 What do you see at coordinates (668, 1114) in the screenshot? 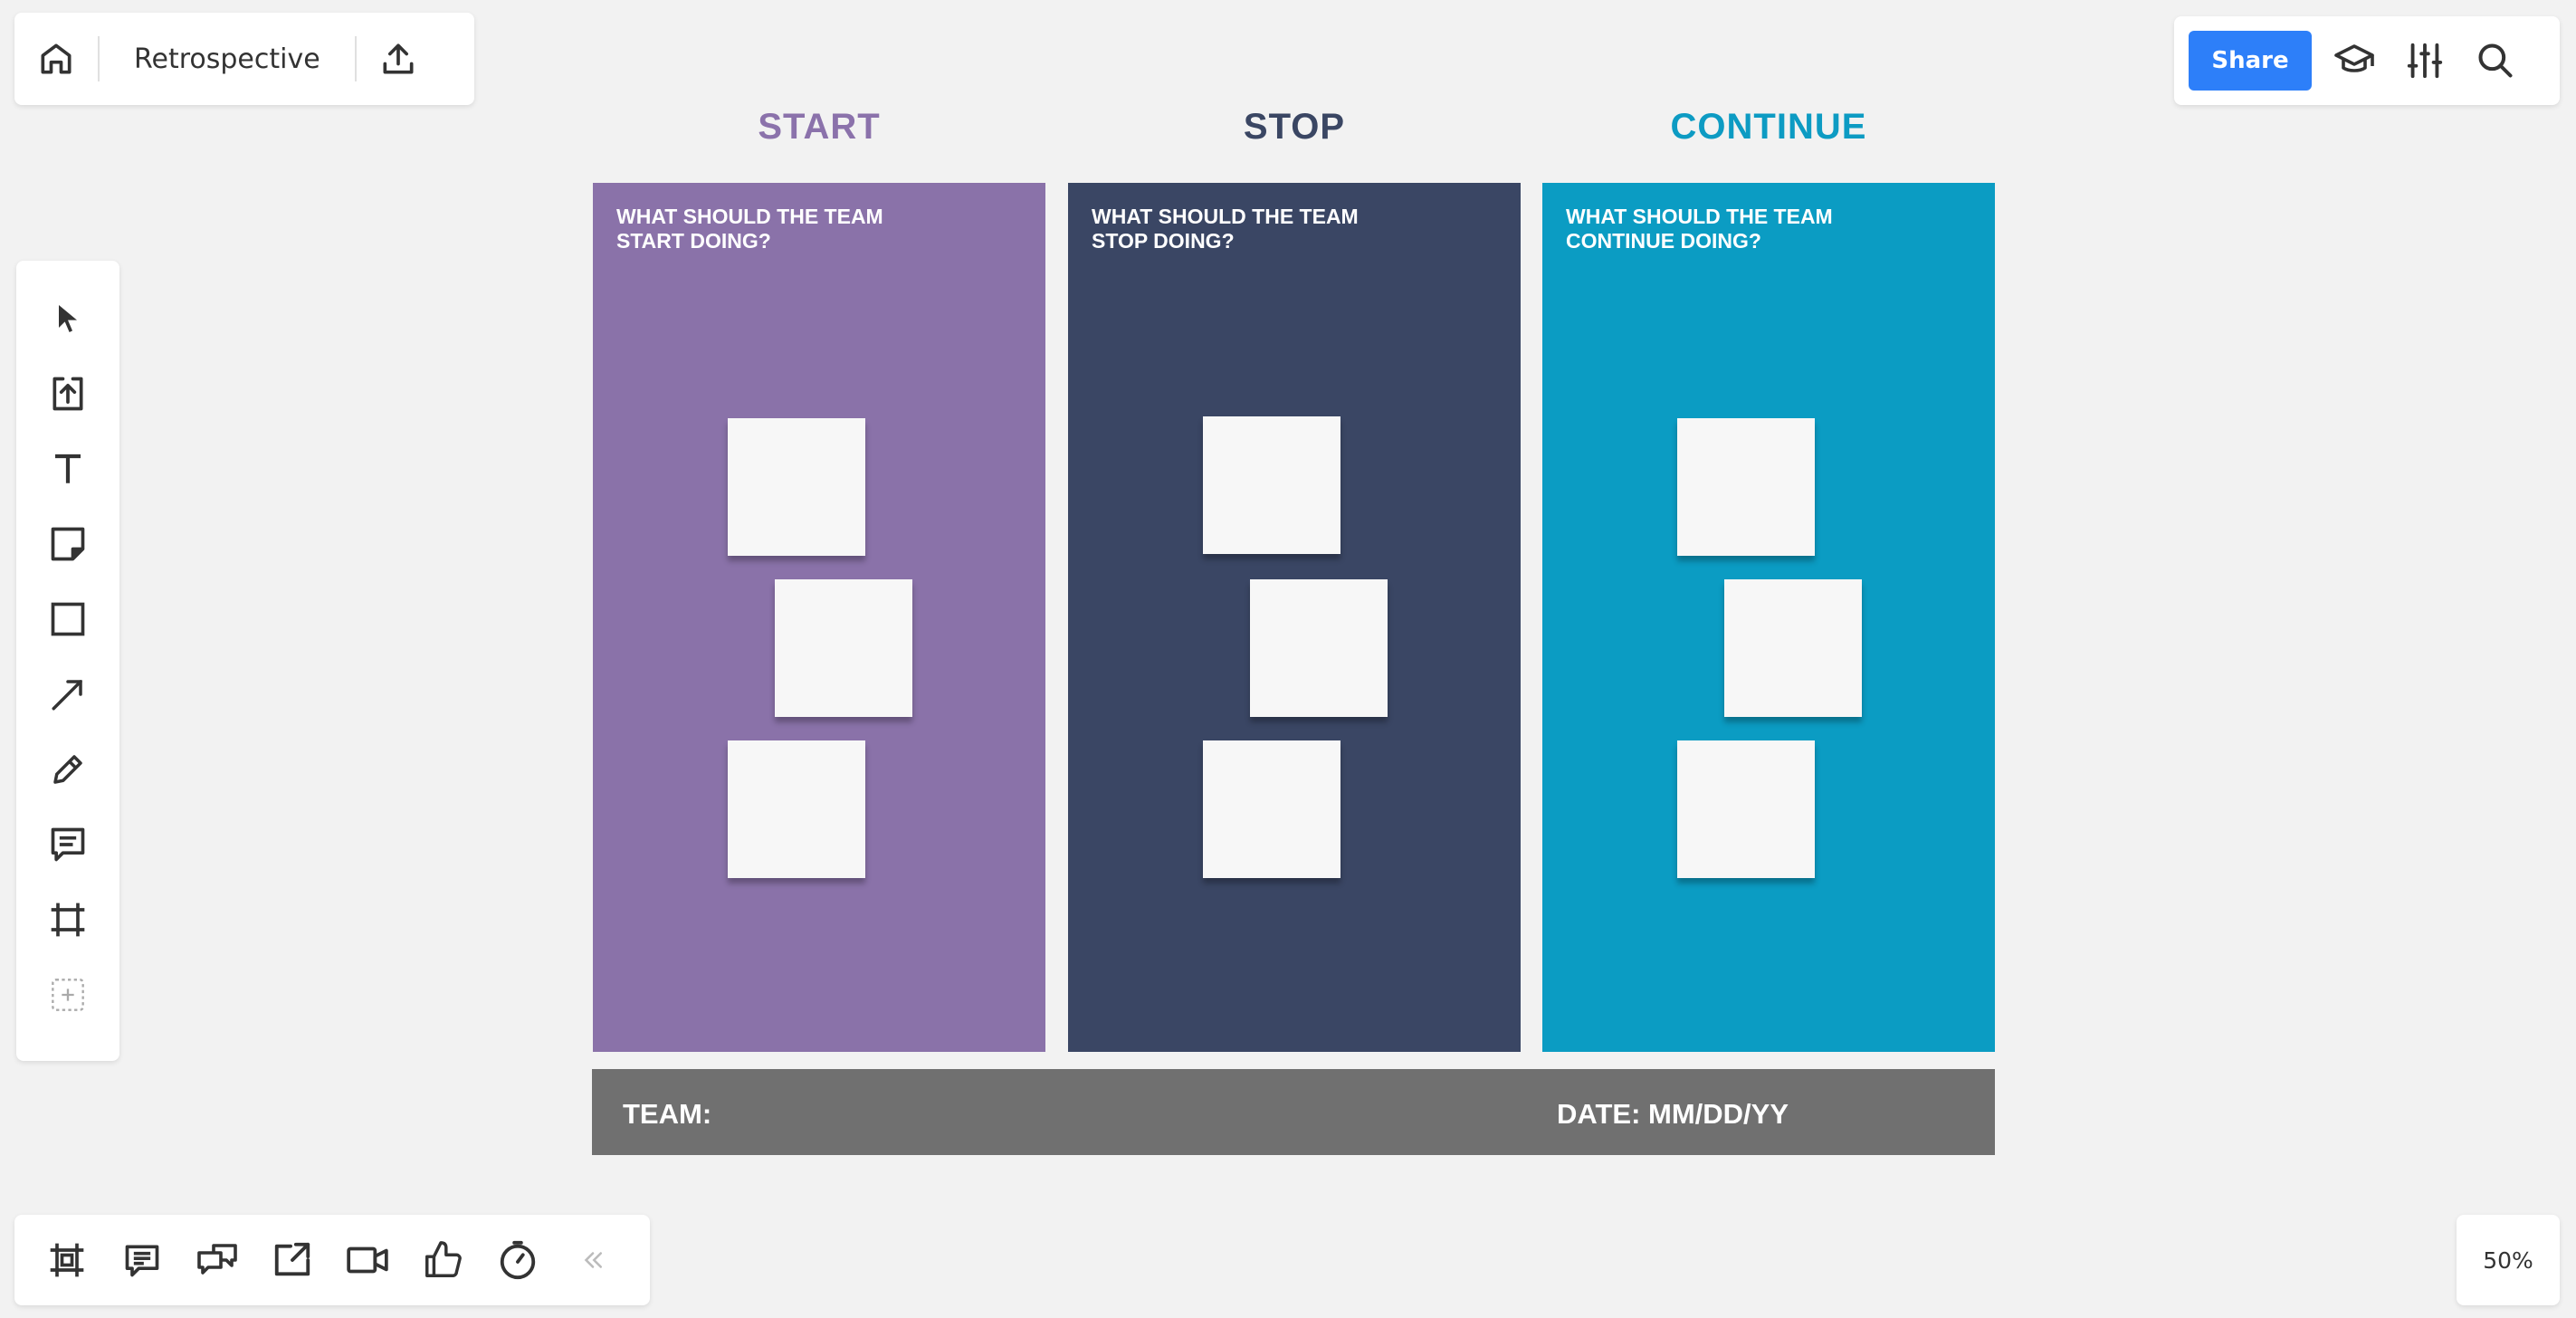
I see `team-label: TEAM:` at bounding box center [668, 1114].